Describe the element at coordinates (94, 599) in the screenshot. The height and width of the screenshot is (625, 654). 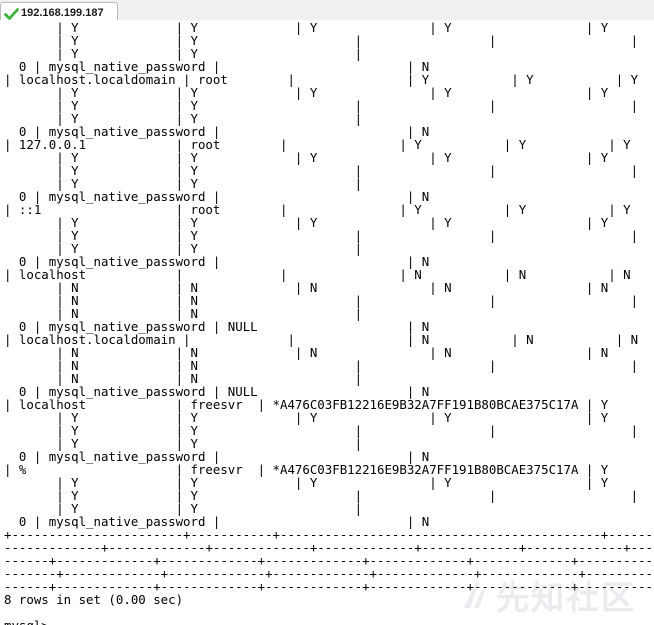
I see `terminal-line: 8 rows in set (0.00 sec)` at that location.